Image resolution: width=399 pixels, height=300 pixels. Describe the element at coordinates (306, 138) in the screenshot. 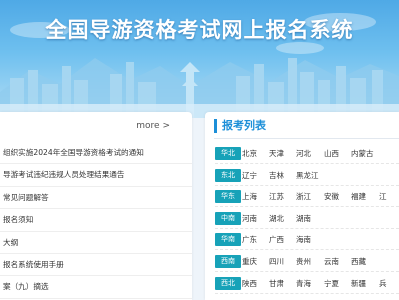

I see `divider` at that location.